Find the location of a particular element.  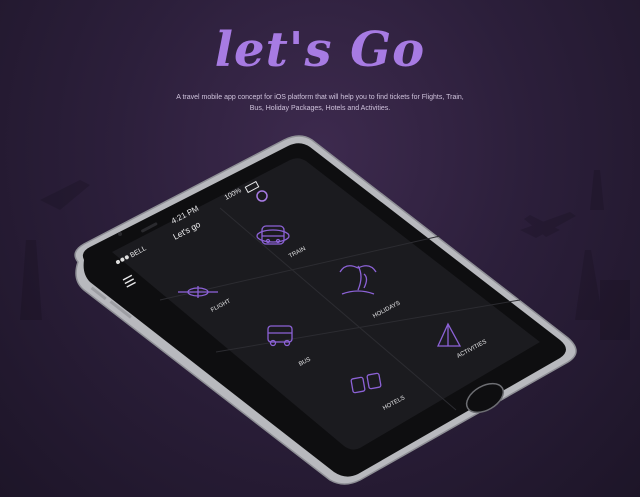

camera is located at coordinates (120, 234).